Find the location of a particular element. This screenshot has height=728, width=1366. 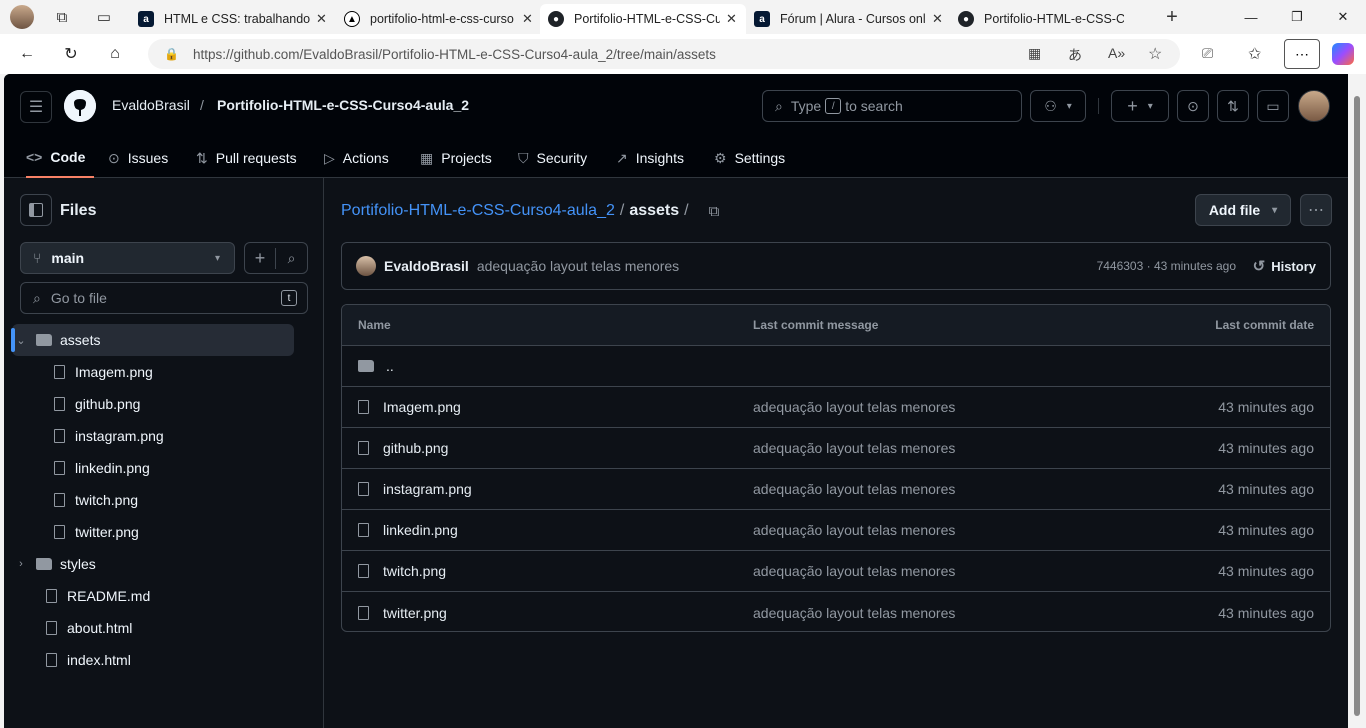

history-button: ↺ History is located at coordinates (1284, 266).